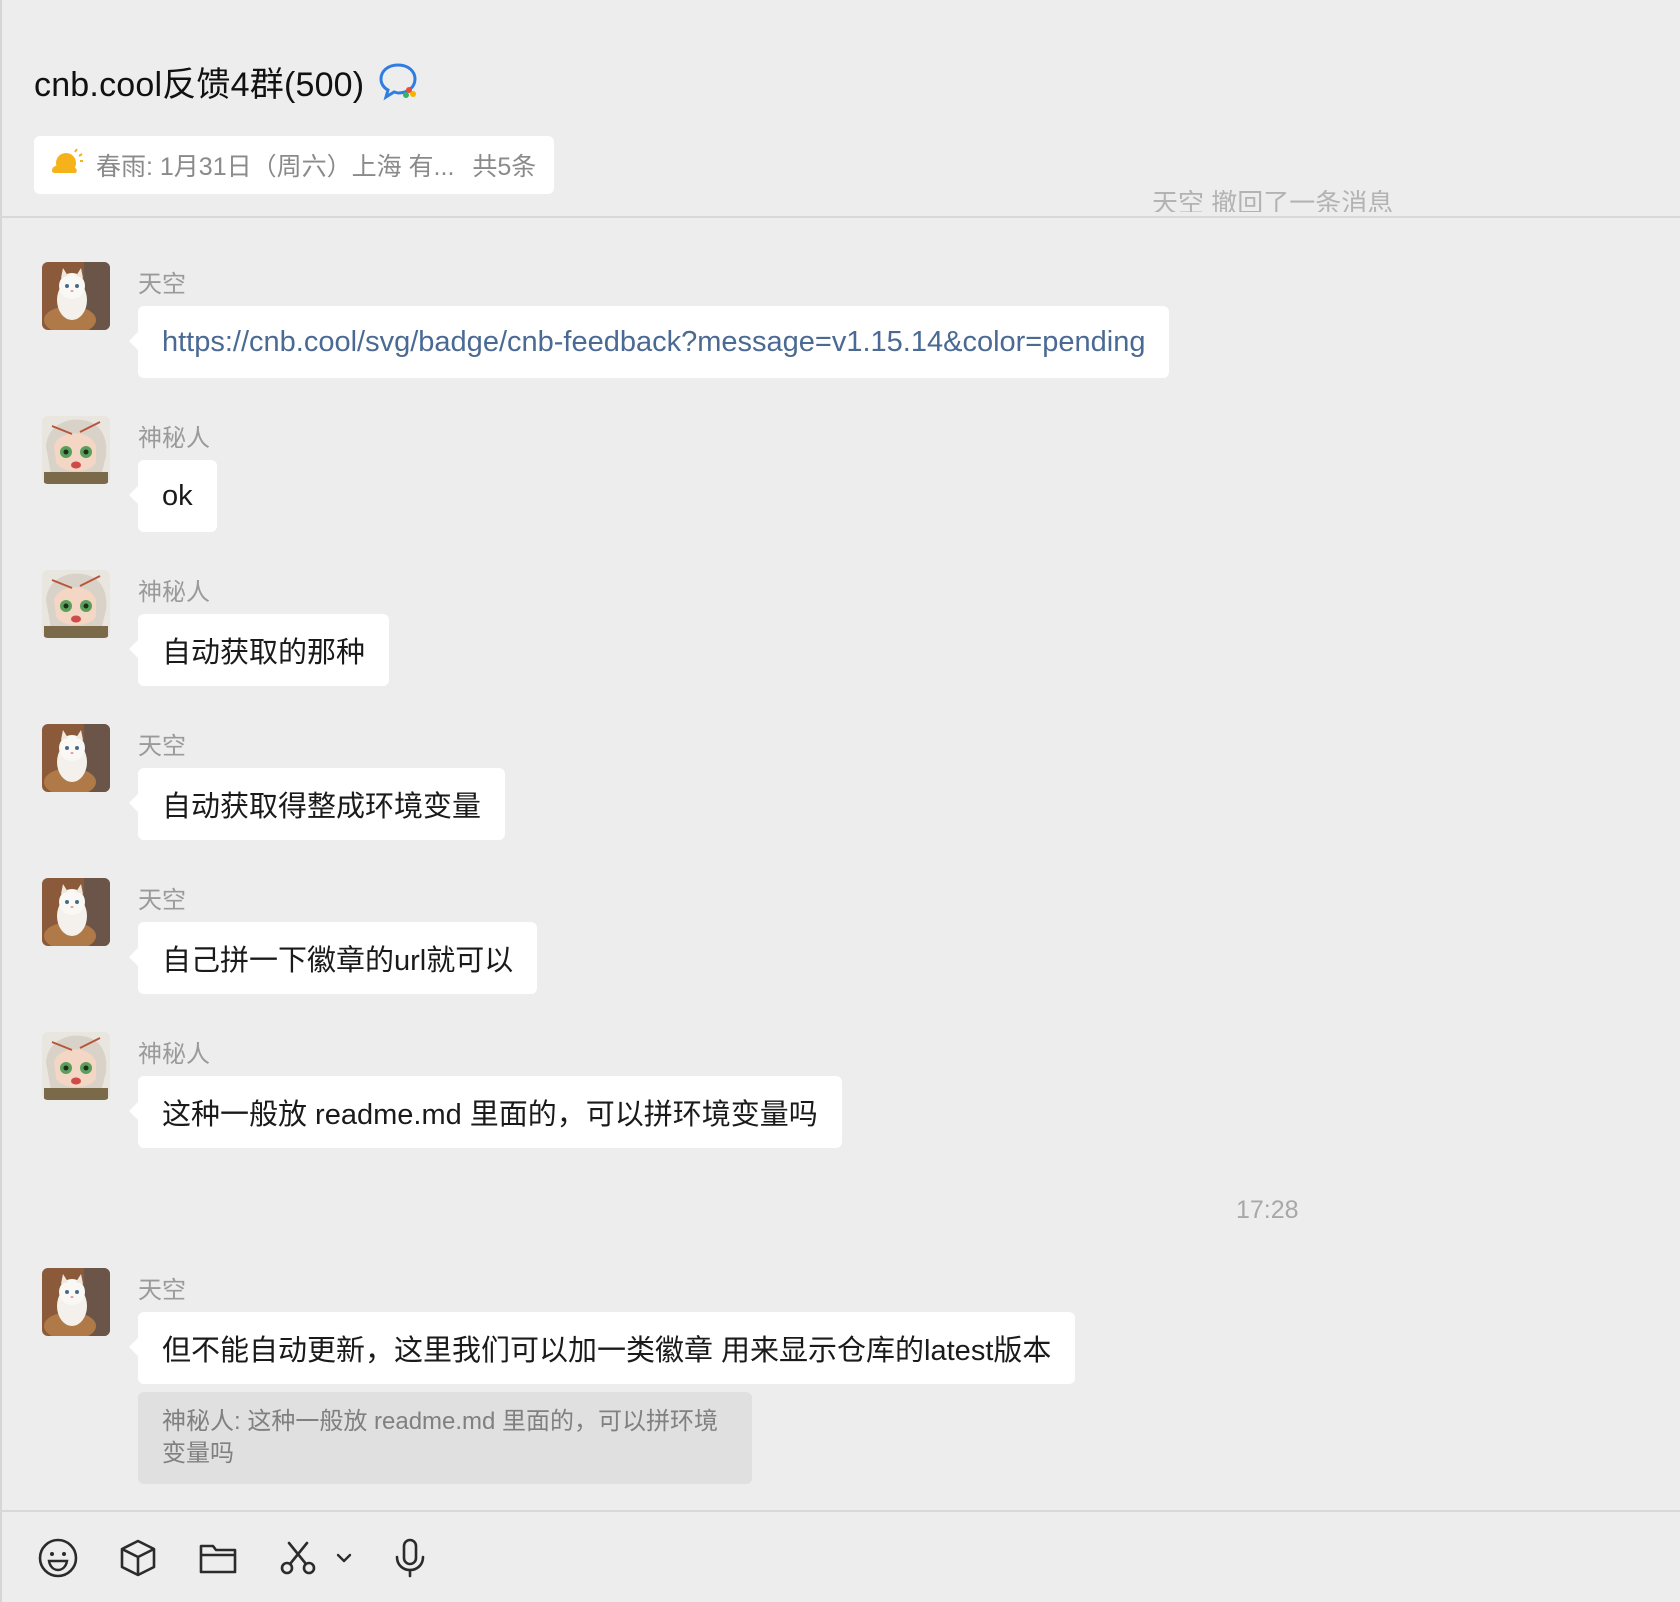 This screenshot has height=1602, width=1680. I want to click on sticker-box-icon, so click(138, 1558).